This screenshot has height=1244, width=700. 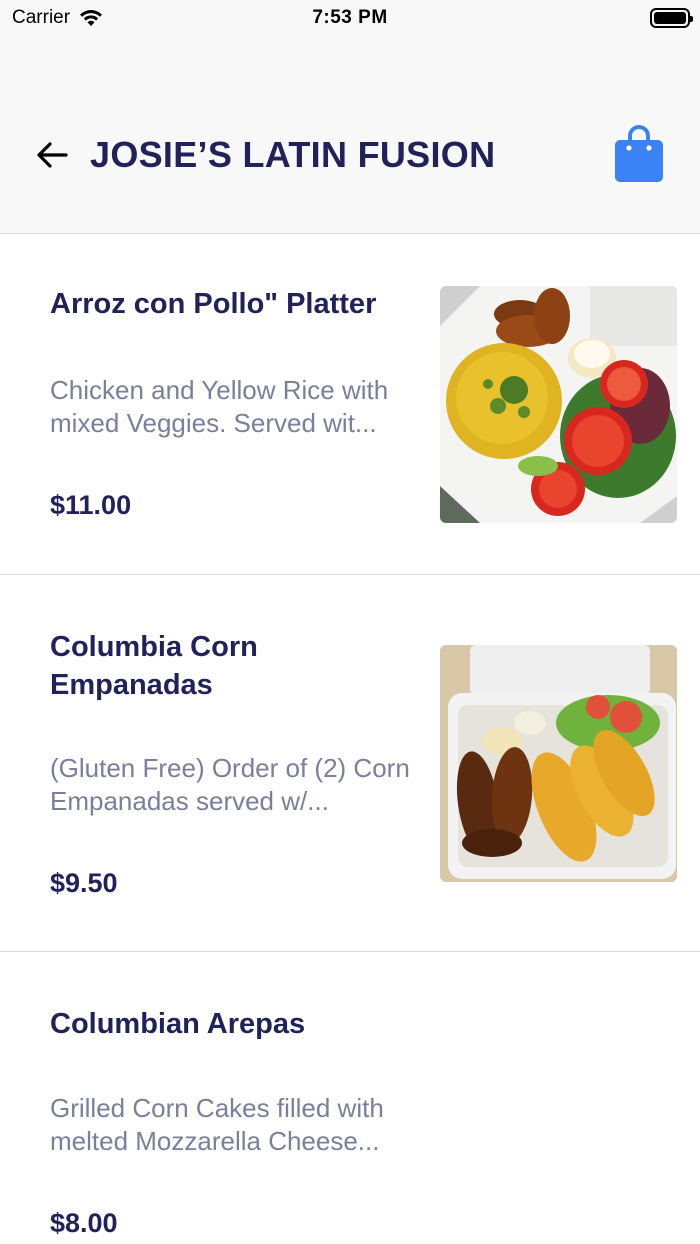 I want to click on corn-empanadas-photo, so click(x=558, y=763).